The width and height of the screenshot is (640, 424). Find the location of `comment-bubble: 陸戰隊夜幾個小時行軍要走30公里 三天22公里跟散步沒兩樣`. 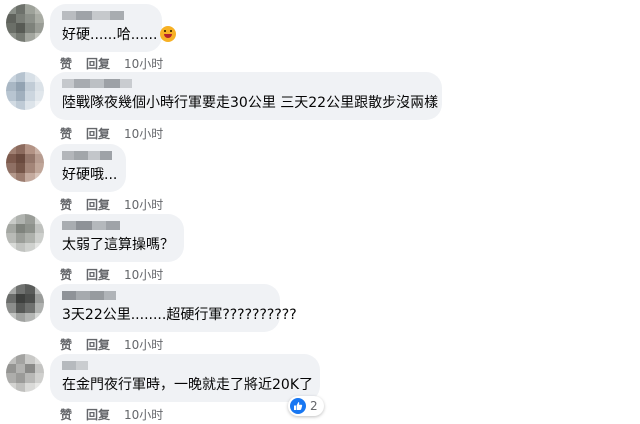

comment-bubble: 陸戰隊夜幾個小時行軍要走30公里 三天22公里跟散步沒兩樣 is located at coordinates (246, 96).